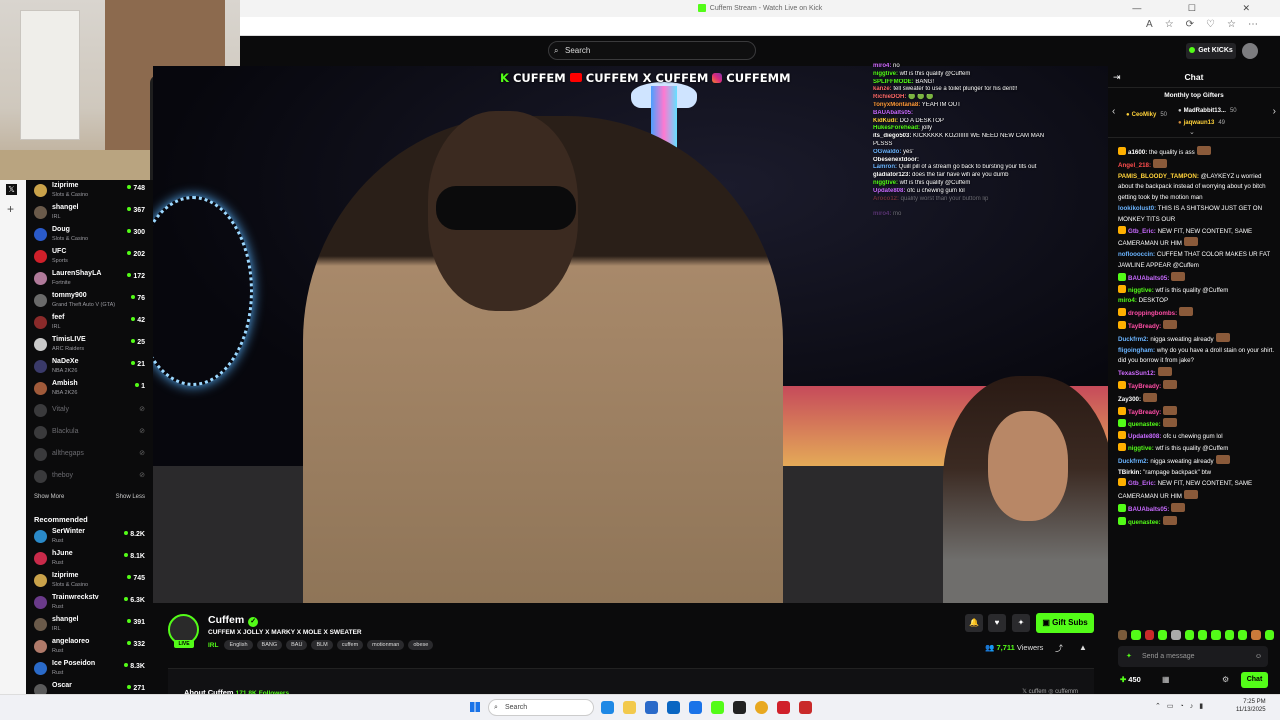 Image resolution: width=1280 pixels, height=720 pixels. I want to click on chat-username: droppingbombs:, so click(1152, 313).